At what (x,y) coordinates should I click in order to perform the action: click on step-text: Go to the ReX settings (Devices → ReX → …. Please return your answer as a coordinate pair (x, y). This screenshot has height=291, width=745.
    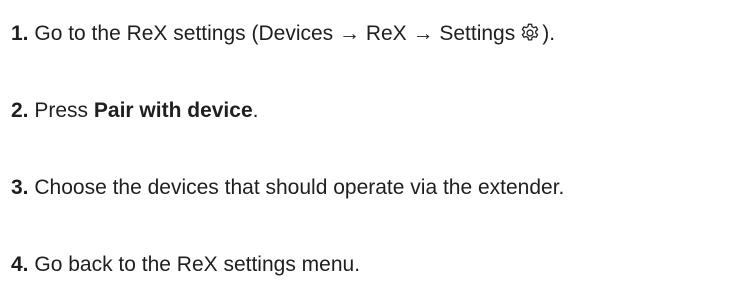
    Looking at the image, I should click on (275, 33).